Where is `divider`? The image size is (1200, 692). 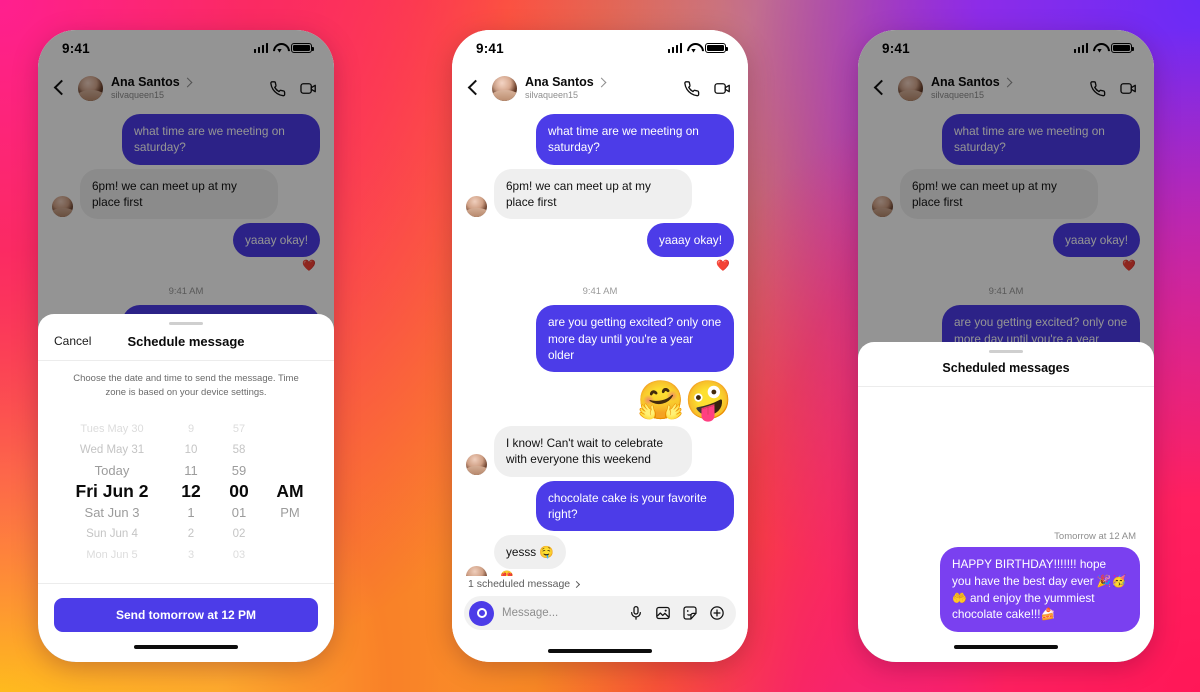
divider is located at coordinates (186, 583).